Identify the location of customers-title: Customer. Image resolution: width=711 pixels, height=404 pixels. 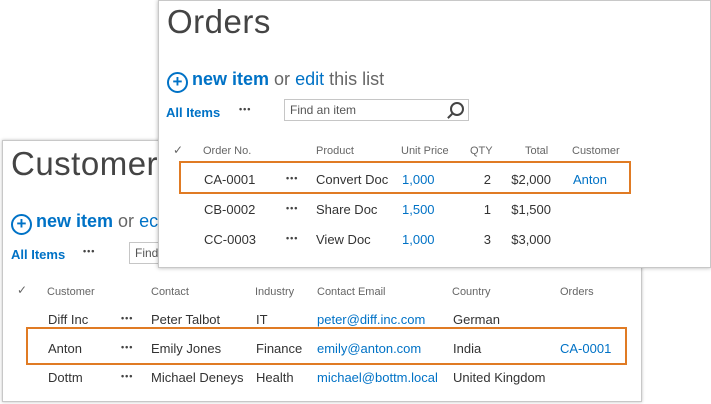
(85, 163).